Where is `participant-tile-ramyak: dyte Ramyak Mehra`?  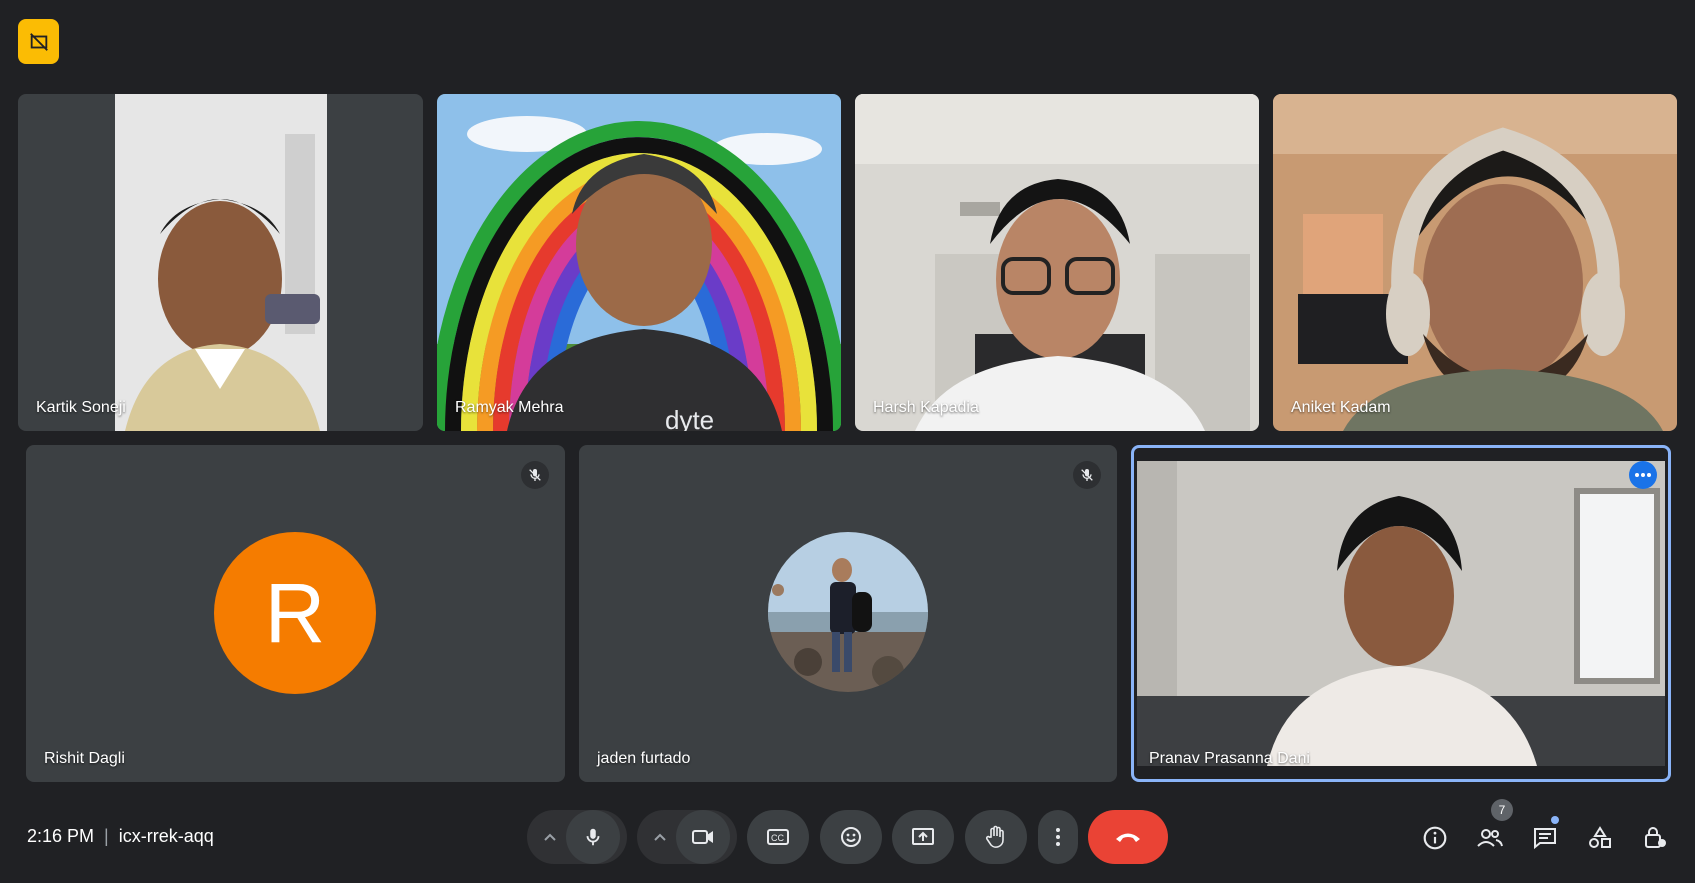 participant-tile-ramyak: dyte Ramyak Mehra is located at coordinates (639, 262).